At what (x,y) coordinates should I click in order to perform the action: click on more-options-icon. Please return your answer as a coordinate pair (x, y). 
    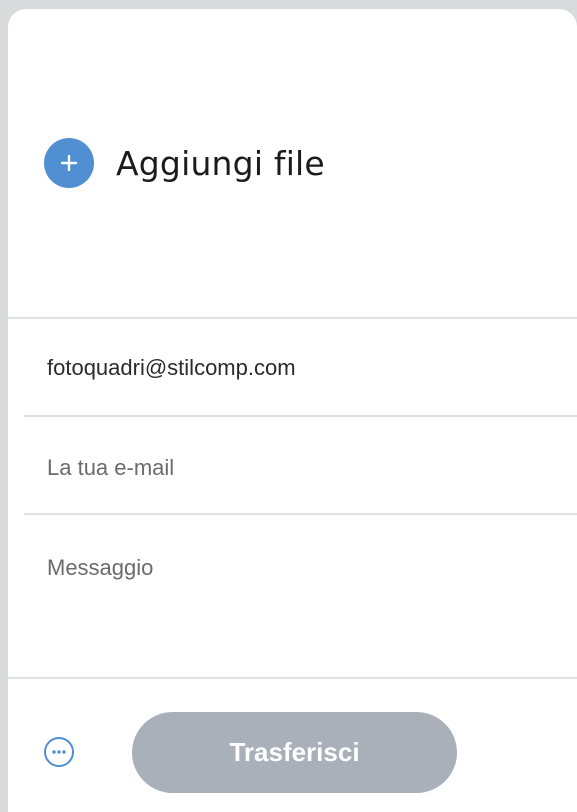
    Looking at the image, I should click on (59, 752).